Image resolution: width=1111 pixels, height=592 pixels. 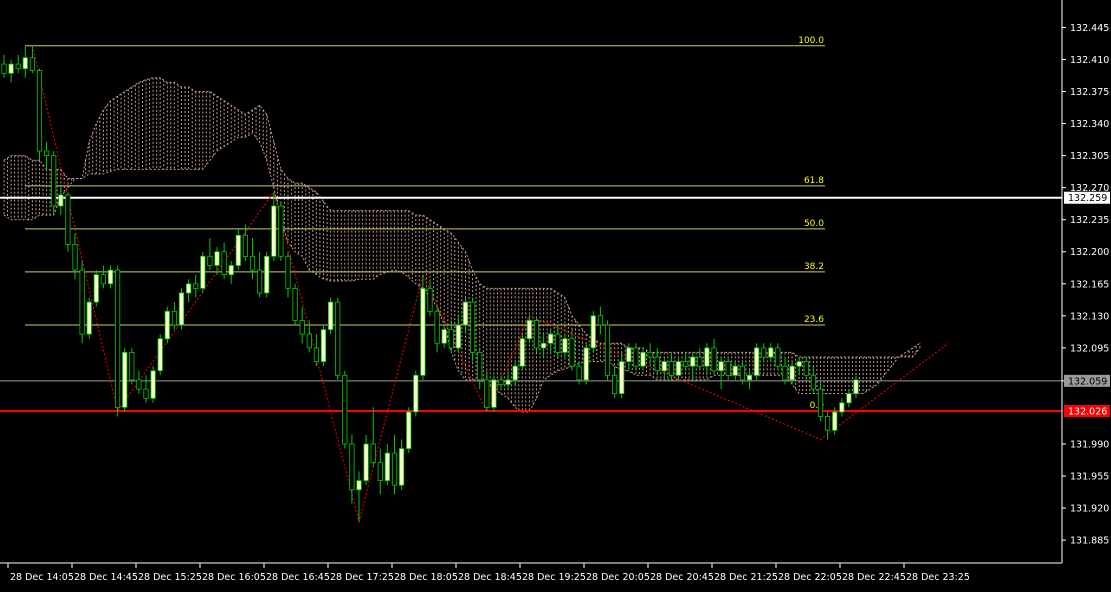 What do you see at coordinates (362, 577) in the screenshot?
I see `time-tick-label: 28 Dec 17:25` at bounding box center [362, 577].